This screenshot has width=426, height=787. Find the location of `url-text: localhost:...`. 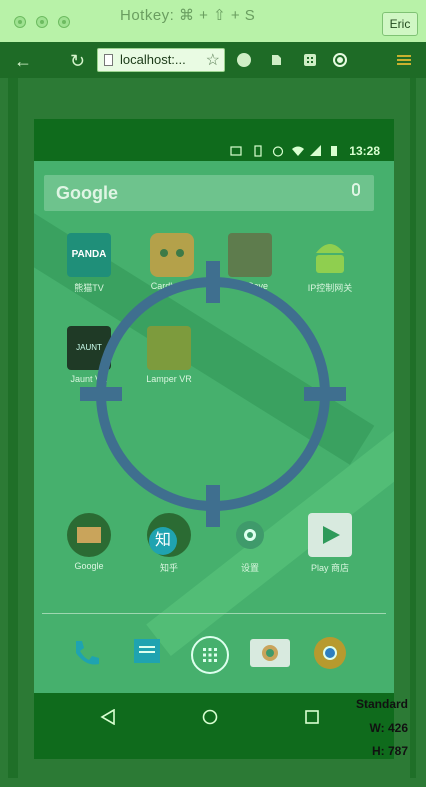

url-text: localhost:... is located at coordinates (153, 59).